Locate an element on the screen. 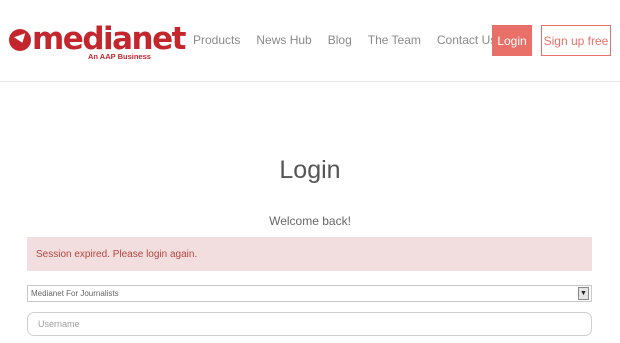 The image size is (620, 343). dropdown-arrow-icon: ▼ is located at coordinates (583, 293).